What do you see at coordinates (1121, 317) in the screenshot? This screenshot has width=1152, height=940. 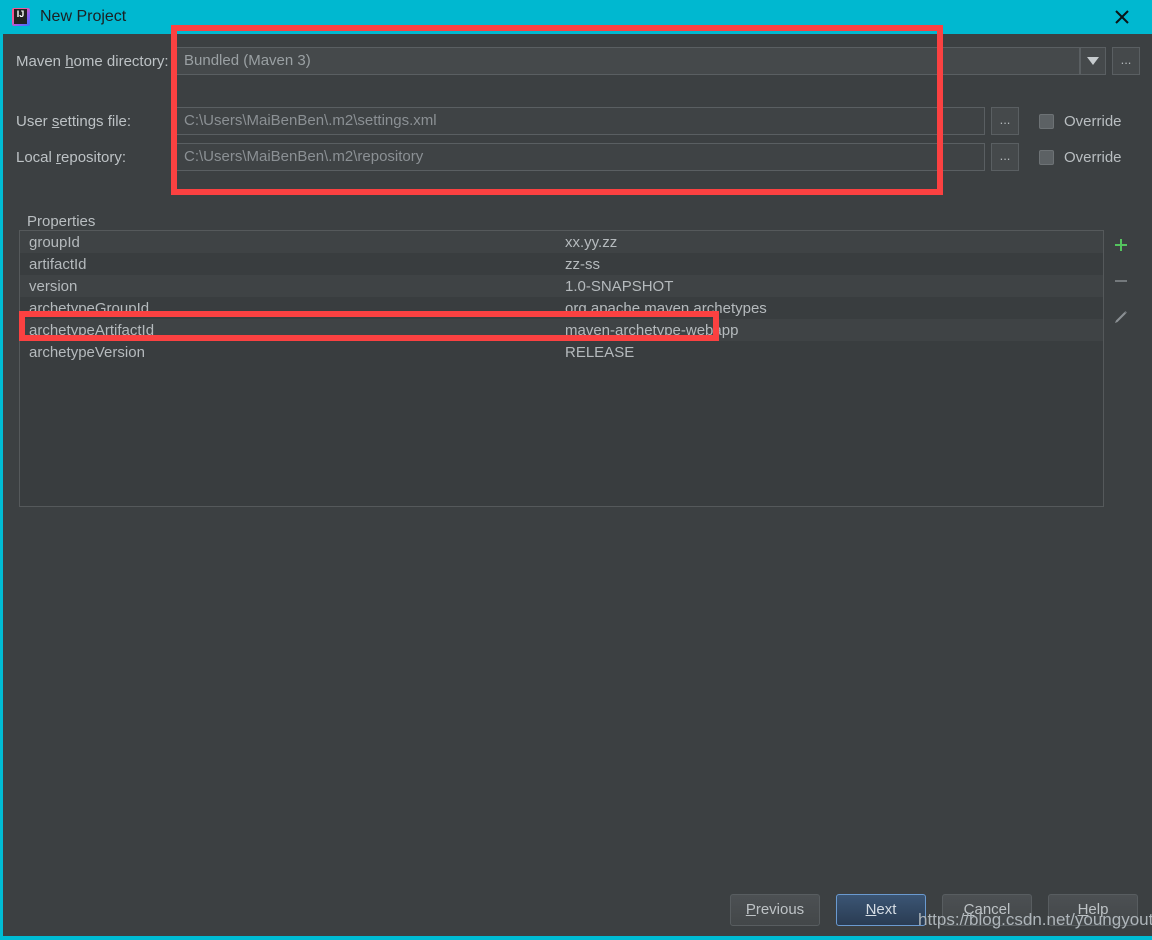 I see `pencil-icon` at bounding box center [1121, 317].